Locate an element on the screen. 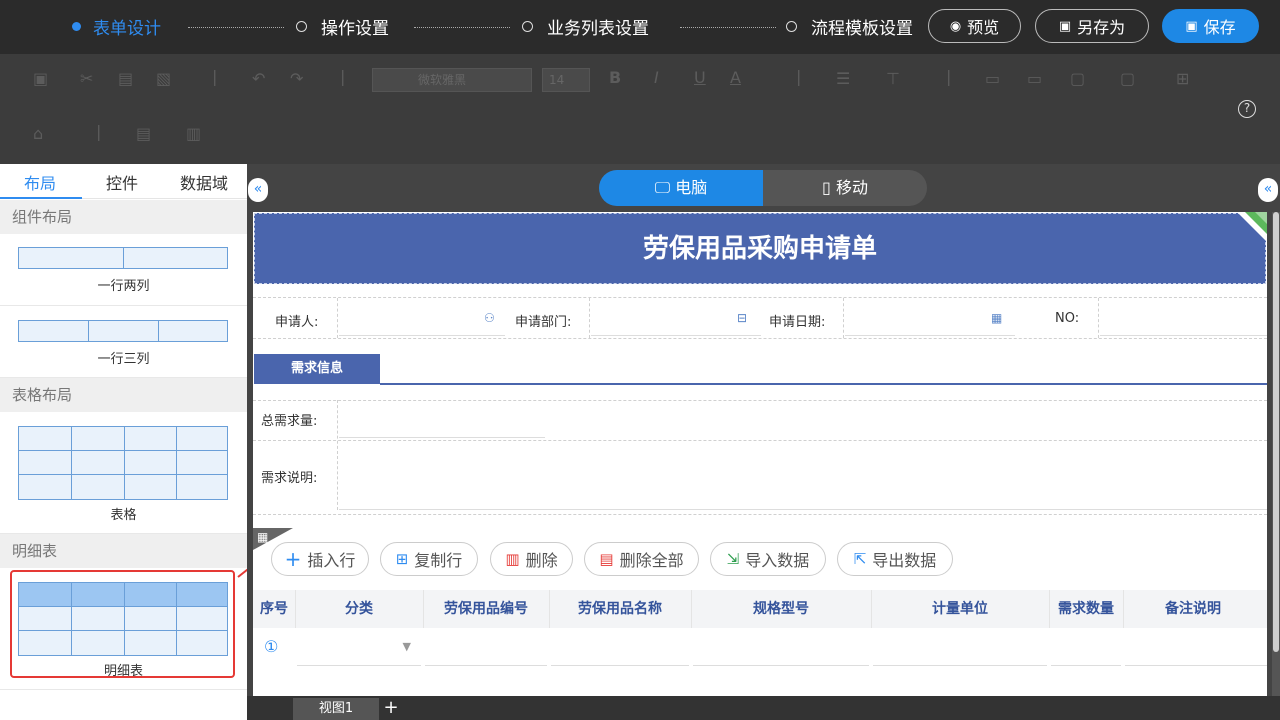  col-remark: 备注说明 is located at coordinates (1193, 609).